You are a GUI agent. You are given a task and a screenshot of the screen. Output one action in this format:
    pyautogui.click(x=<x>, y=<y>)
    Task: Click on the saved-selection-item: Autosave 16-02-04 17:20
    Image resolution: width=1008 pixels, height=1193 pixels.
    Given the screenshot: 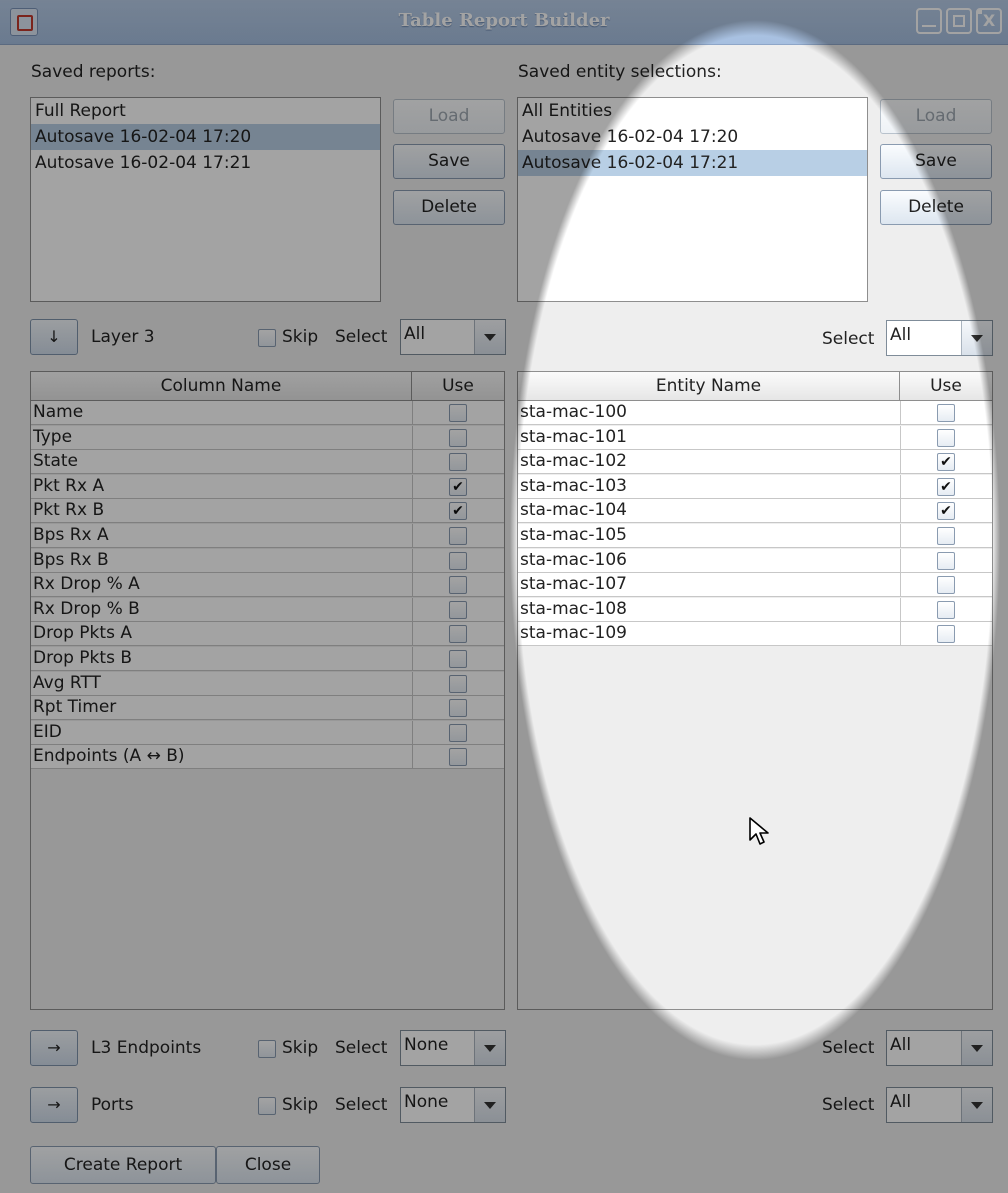 What is the action you would take?
    pyautogui.click(x=692, y=137)
    